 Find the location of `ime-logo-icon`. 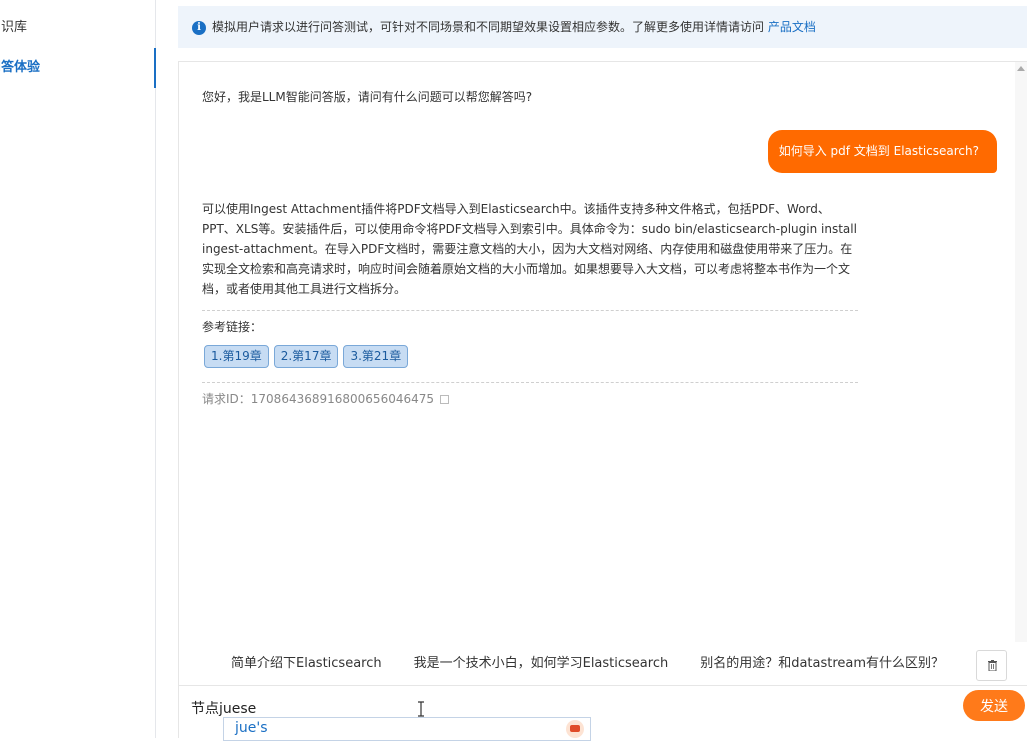

ime-logo-icon is located at coordinates (575, 729).